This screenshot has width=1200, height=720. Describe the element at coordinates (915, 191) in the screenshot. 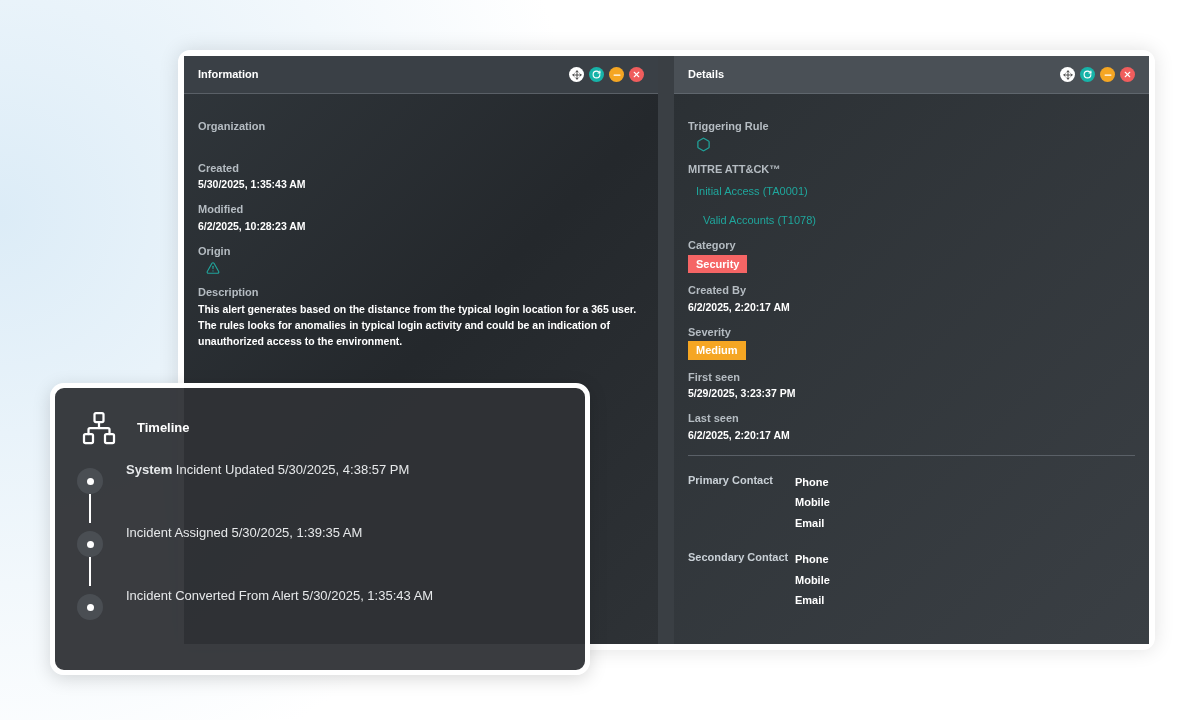

I see `mitre-link: Initial Access (TA0001)` at that location.